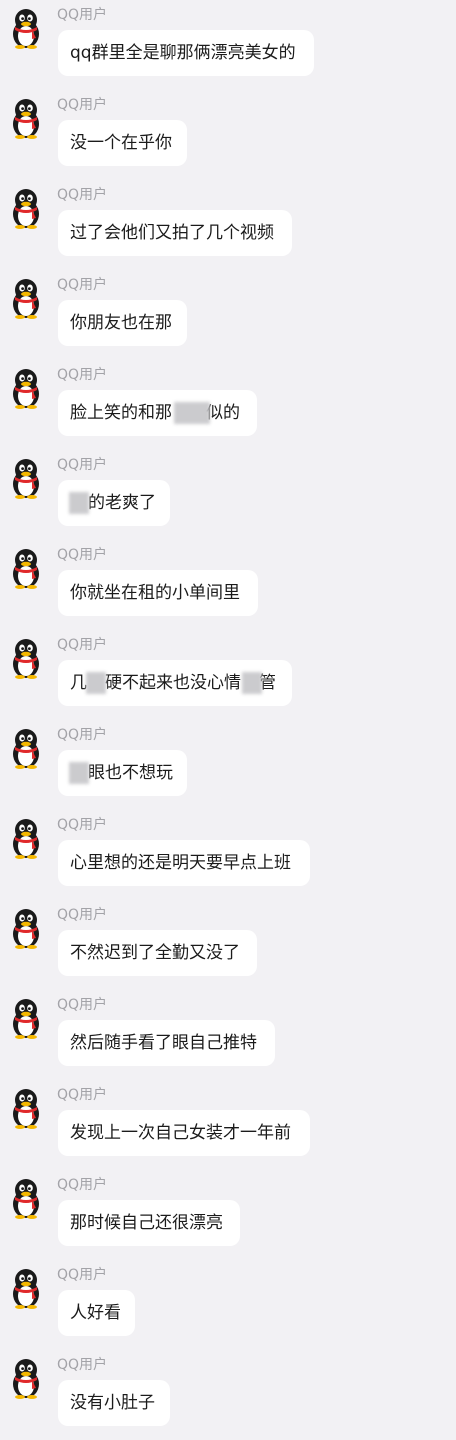  Describe the element at coordinates (114, 503) in the screenshot. I see `message-bubble: 的老爽了` at that location.